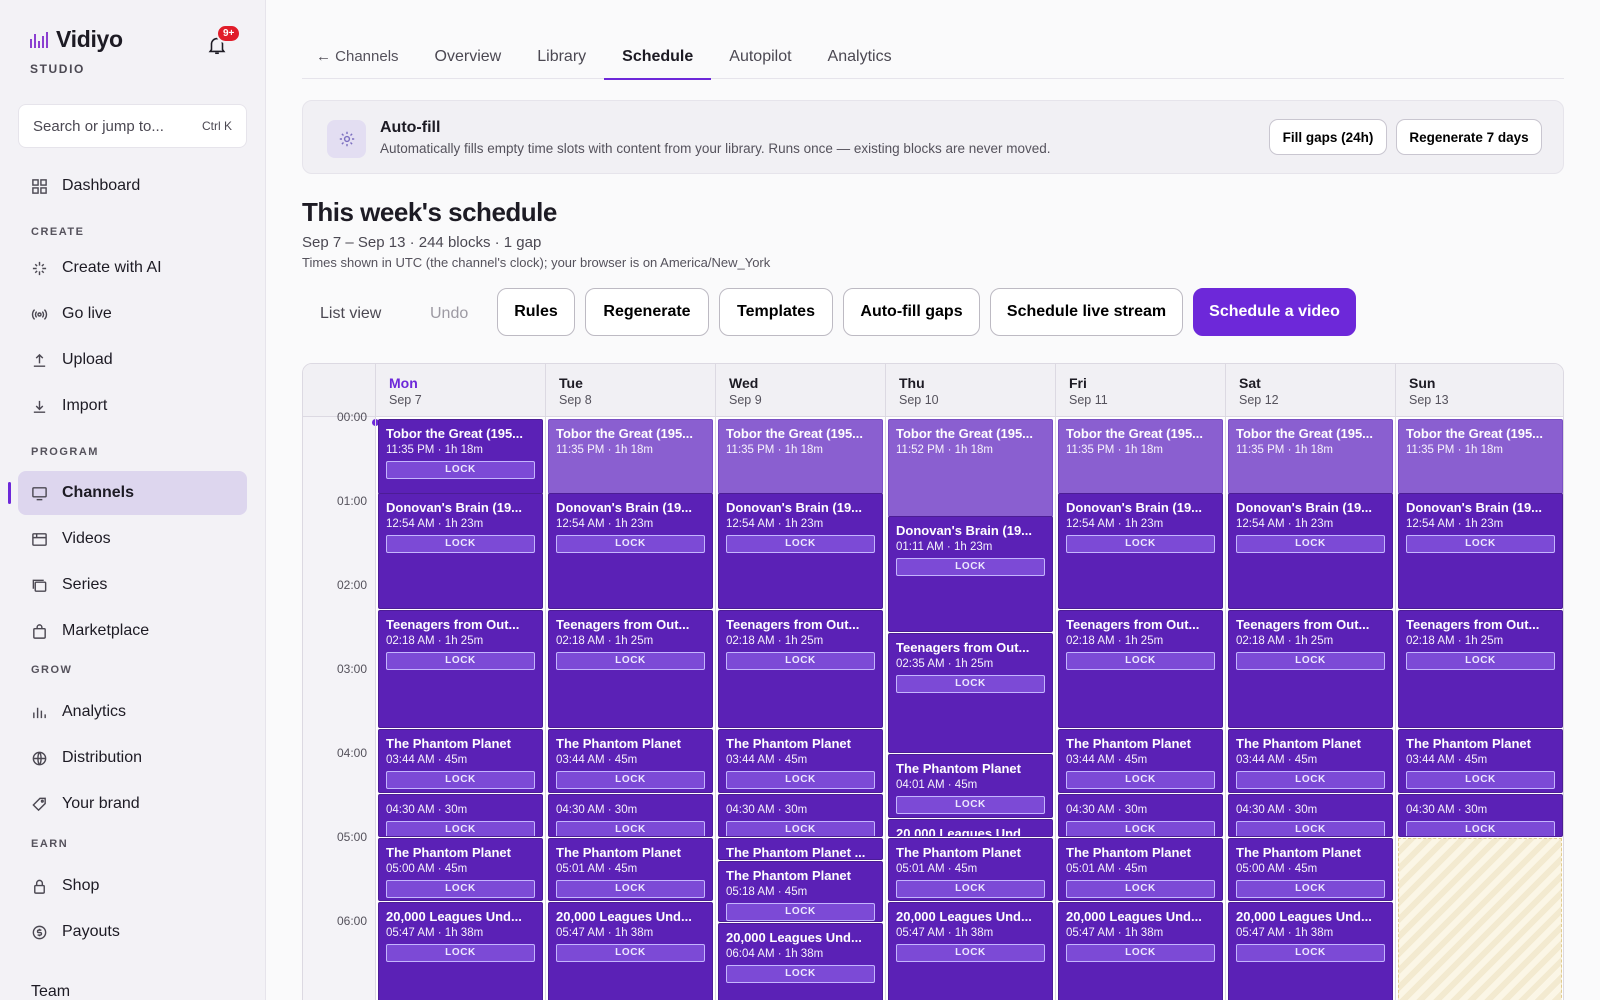 The height and width of the screenshot is (1000, 1600). Describe the element at coordinates (132, 804) in the screenshot. I see `sidebar-item-your-brand: Your brand` at that location.